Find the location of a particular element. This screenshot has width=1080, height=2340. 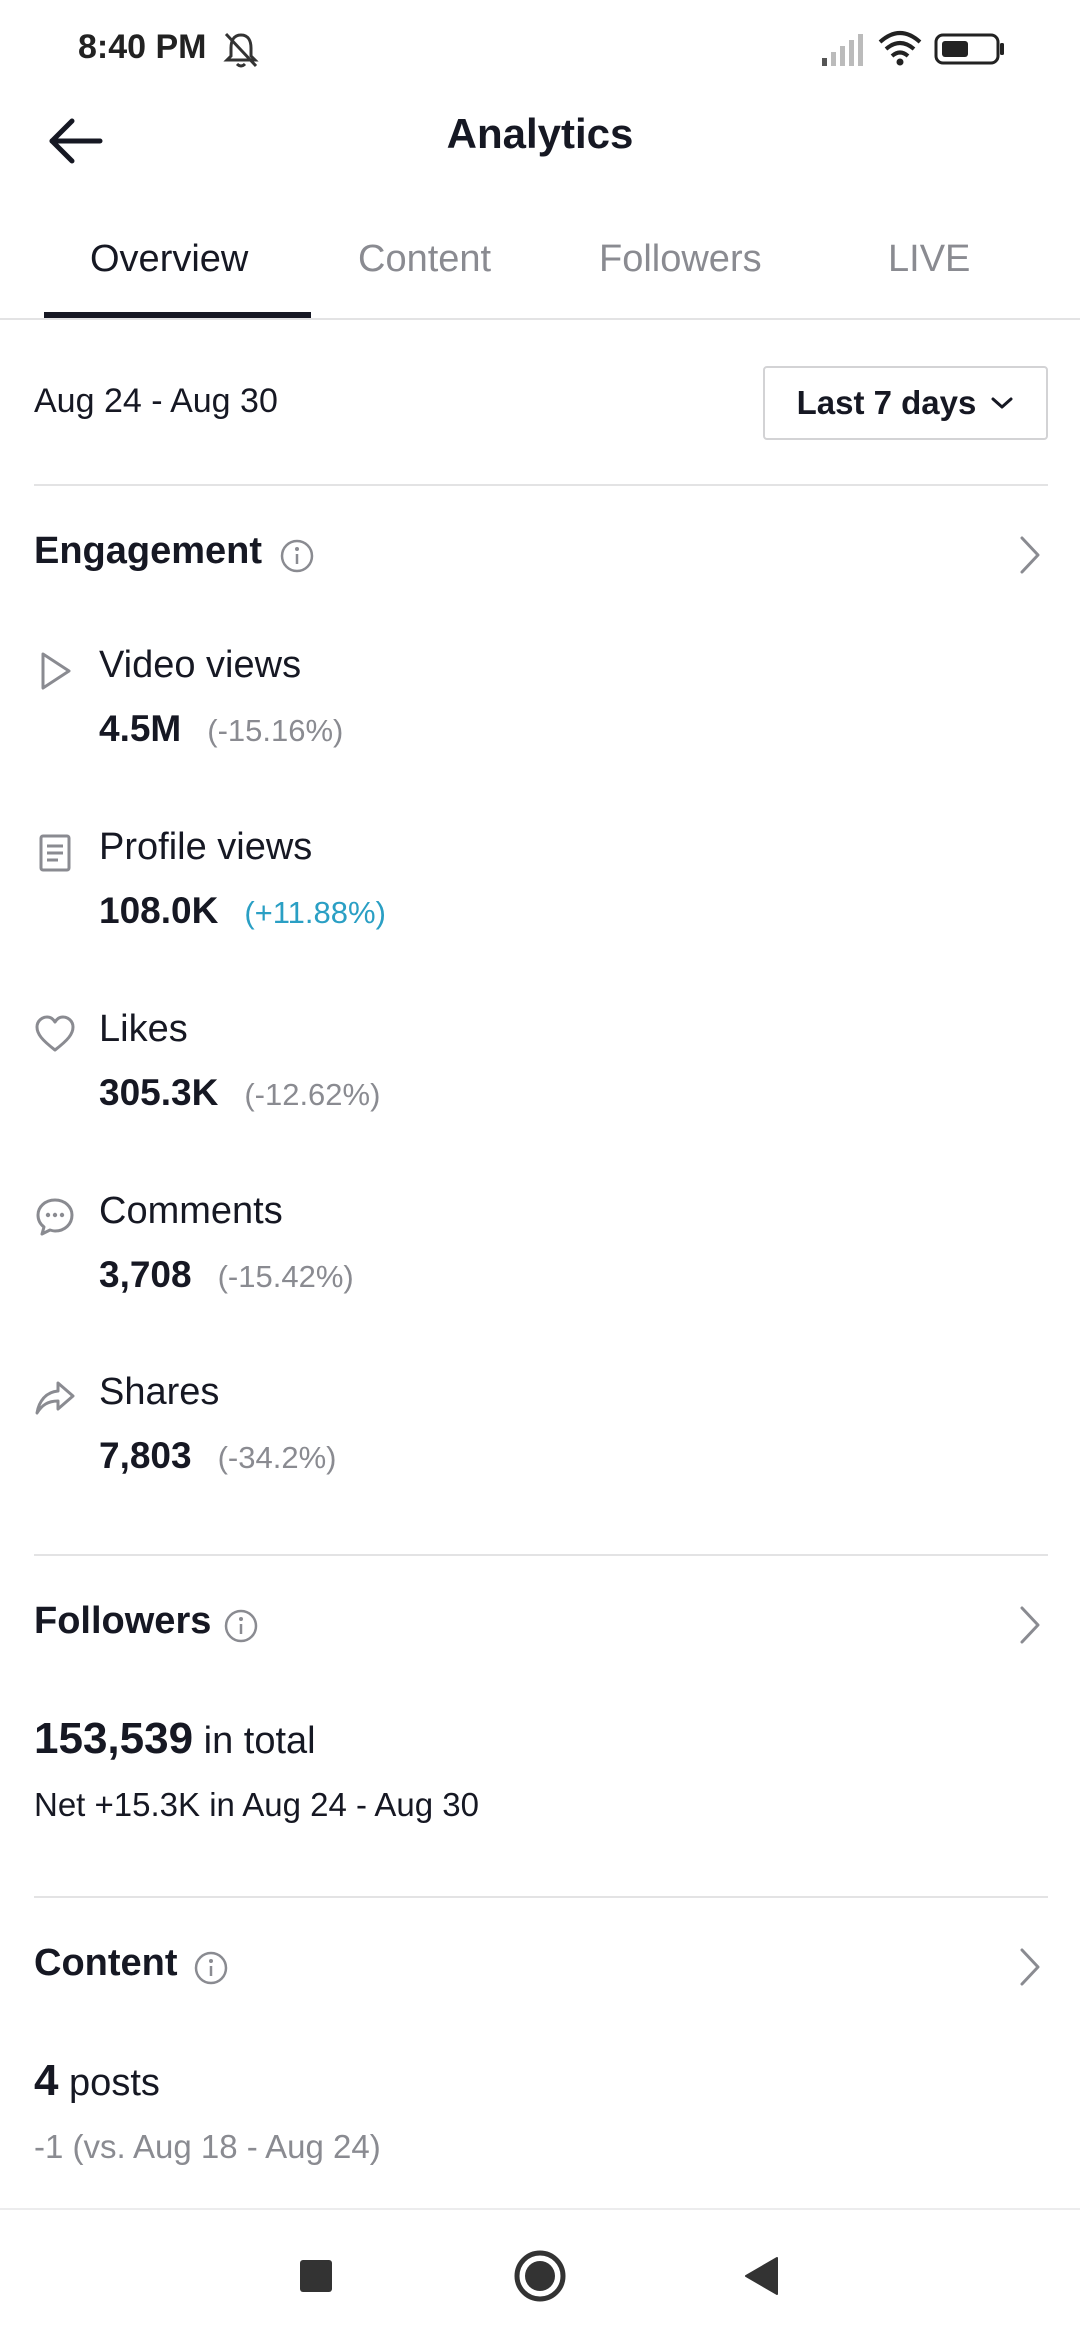

heart-icon is located at coordinates (55, 1033).